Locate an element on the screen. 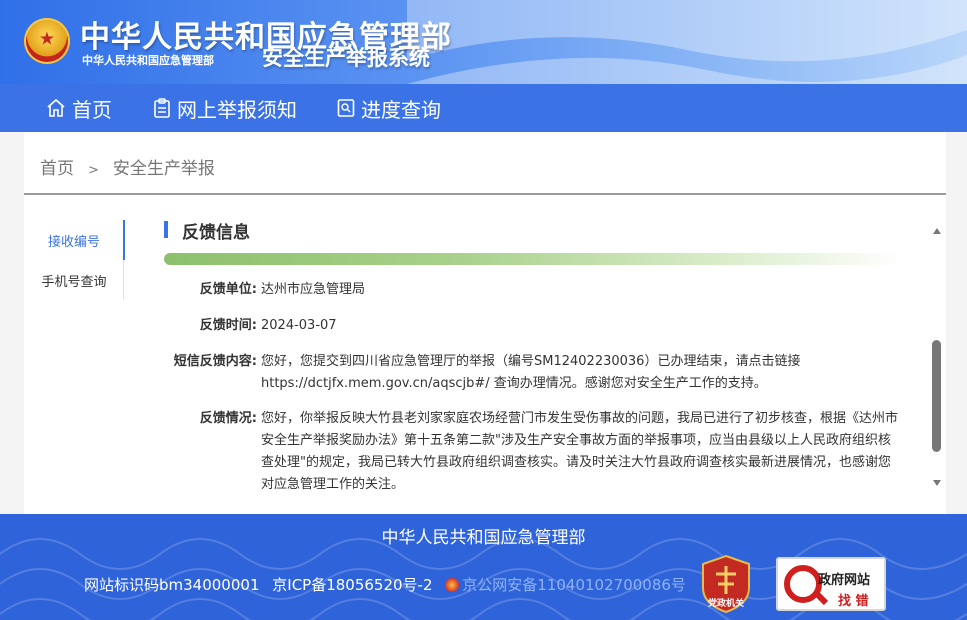  breadcrumb-current: 安全生产举报 is located at coordinates (163, 169).